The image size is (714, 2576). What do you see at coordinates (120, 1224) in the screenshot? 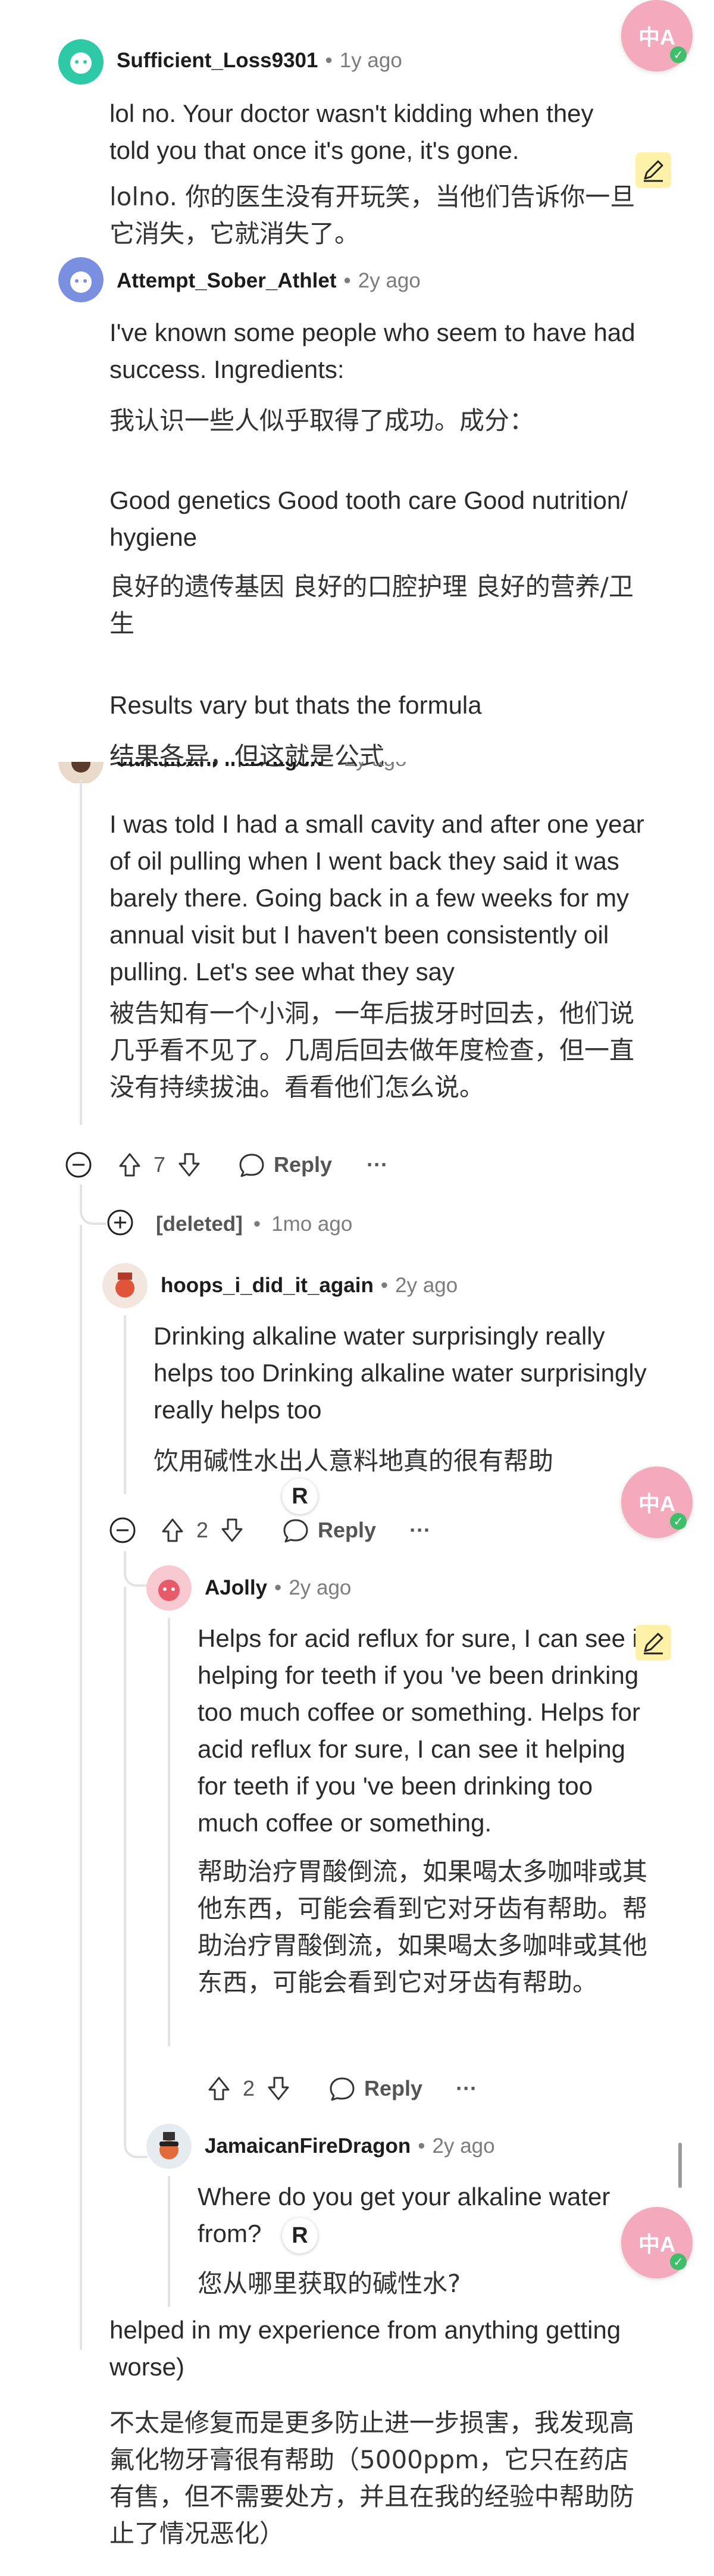
I see `expand-icon` at bounding box center [120, 1224].